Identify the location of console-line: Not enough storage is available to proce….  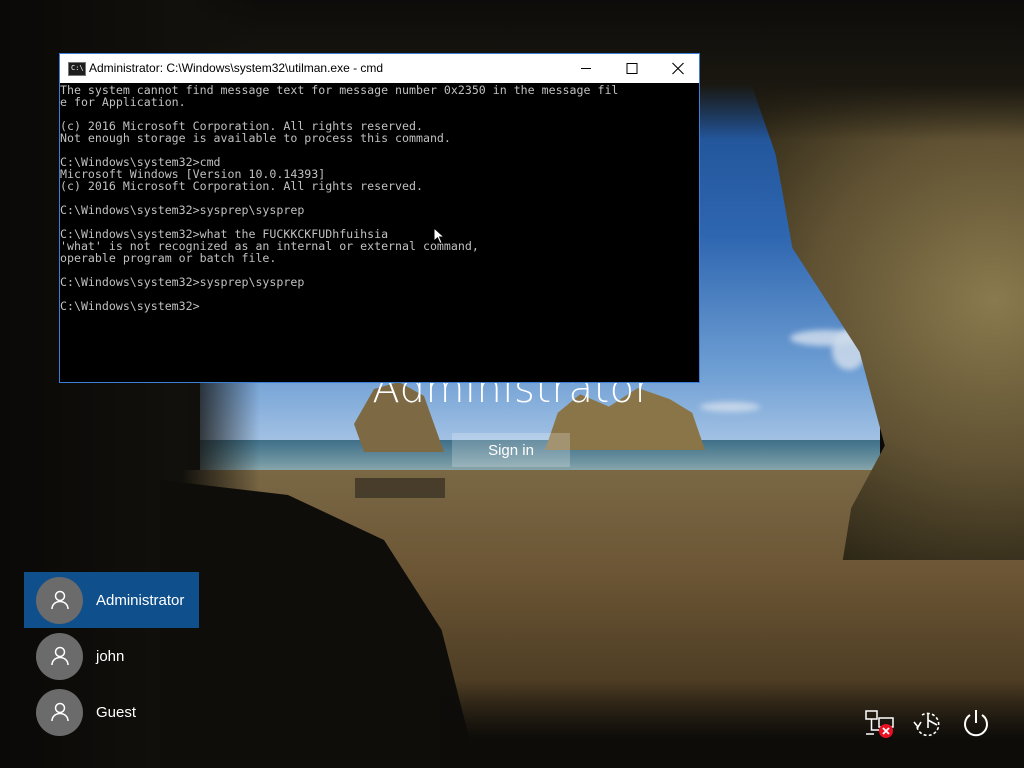
(255, 138).